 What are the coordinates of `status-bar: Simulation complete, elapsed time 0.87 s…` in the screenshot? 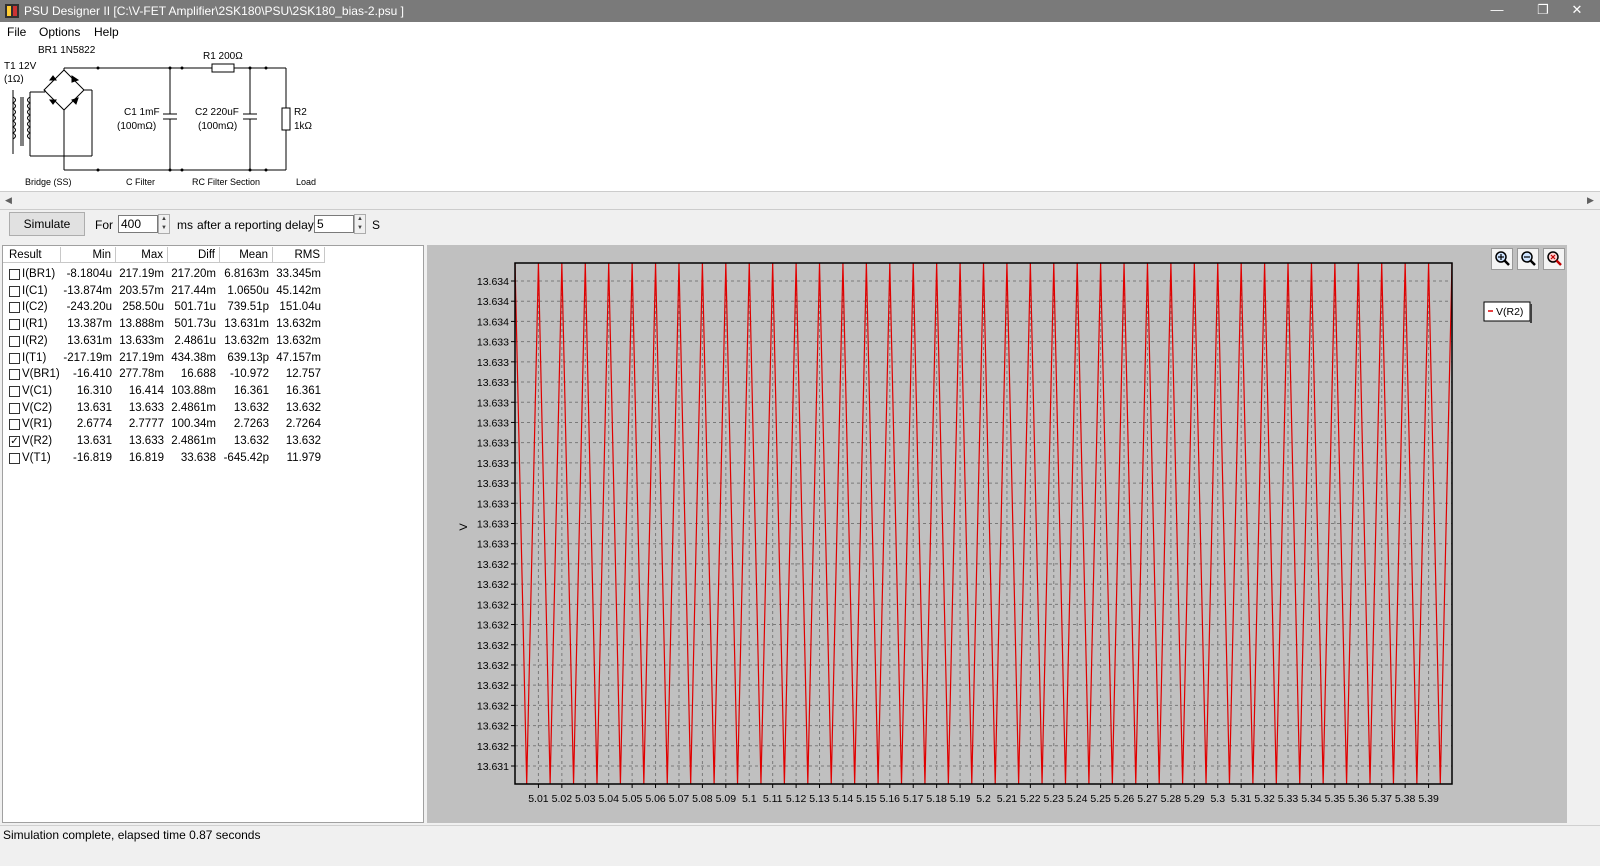 It's located at (800, 845).